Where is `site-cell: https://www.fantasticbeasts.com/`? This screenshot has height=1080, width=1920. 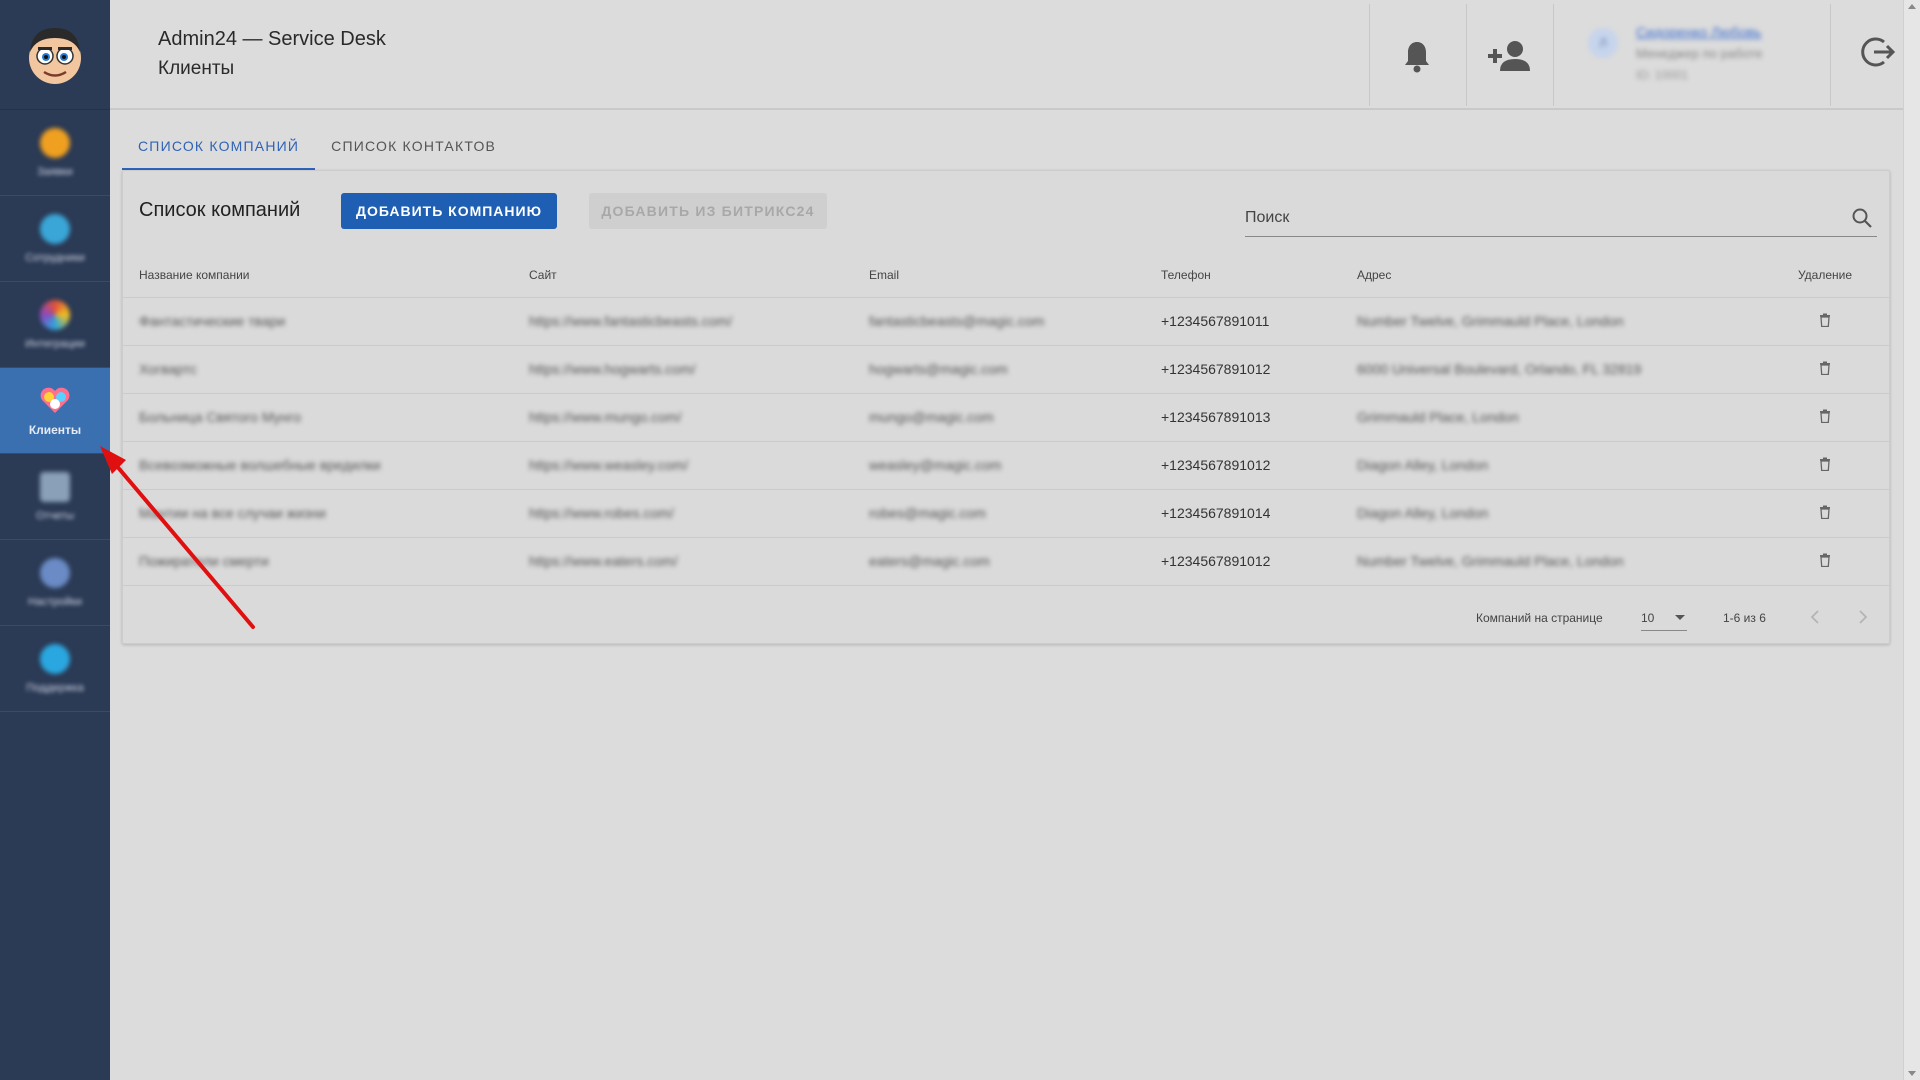
site-cell: https://www.fantasticbeasts.com/ is located at coordinates (683, 321).